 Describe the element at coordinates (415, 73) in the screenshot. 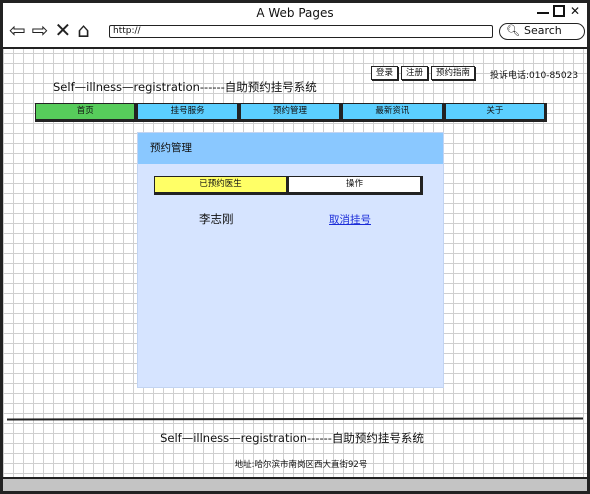

I see `register-button: 注册` at that location.